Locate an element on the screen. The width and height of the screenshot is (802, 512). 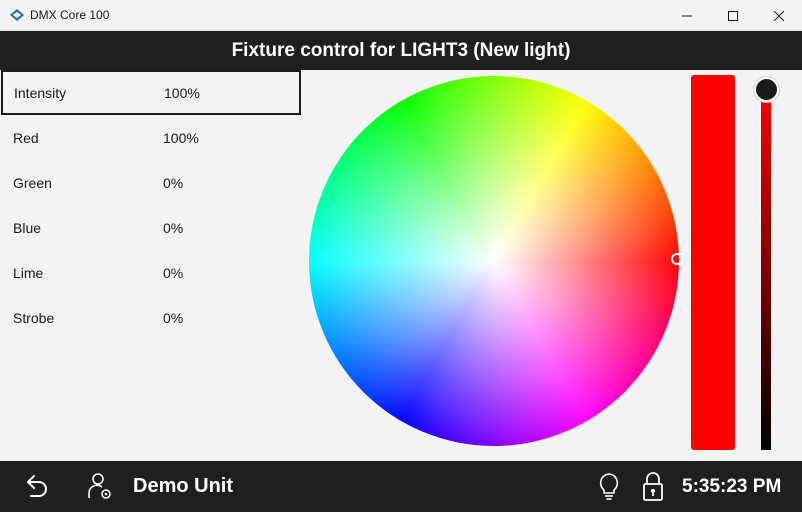
close-icon is located at coordinates (779, 15).